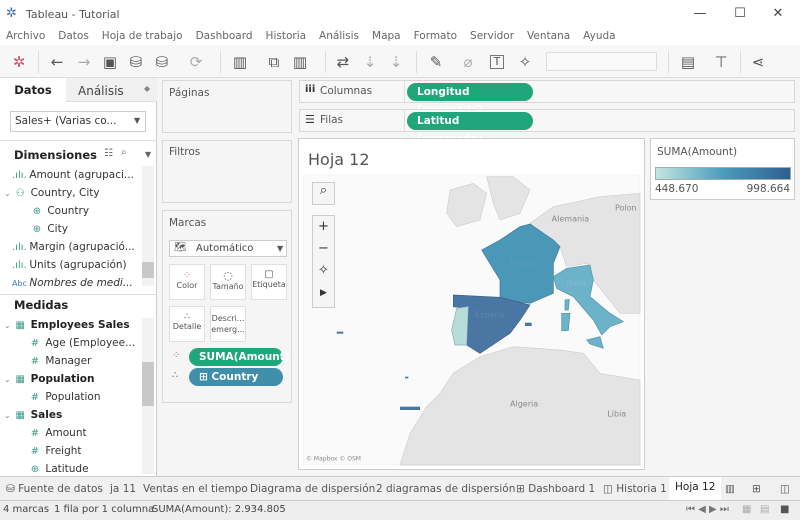 The height and width of the screenshot is (520, 800). What do you see at coordinates (548, 36) in the screenshot?
I see `menu-ventana: Ventana` at bounding box center [548, 36].